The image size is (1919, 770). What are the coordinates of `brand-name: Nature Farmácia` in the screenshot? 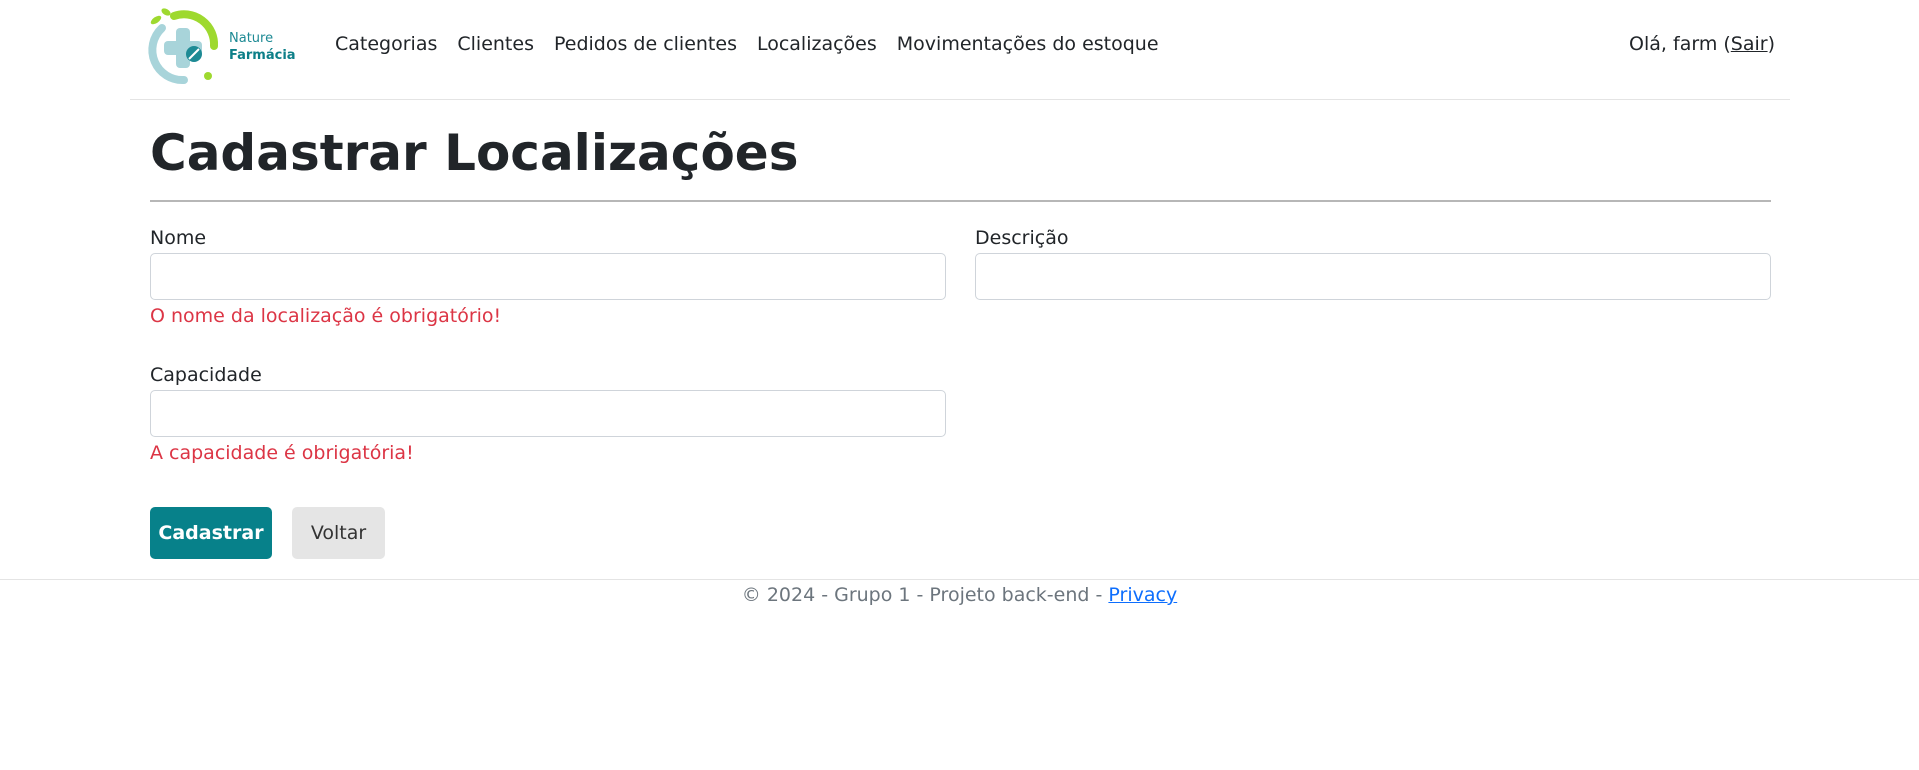 It's located at (262, 47).